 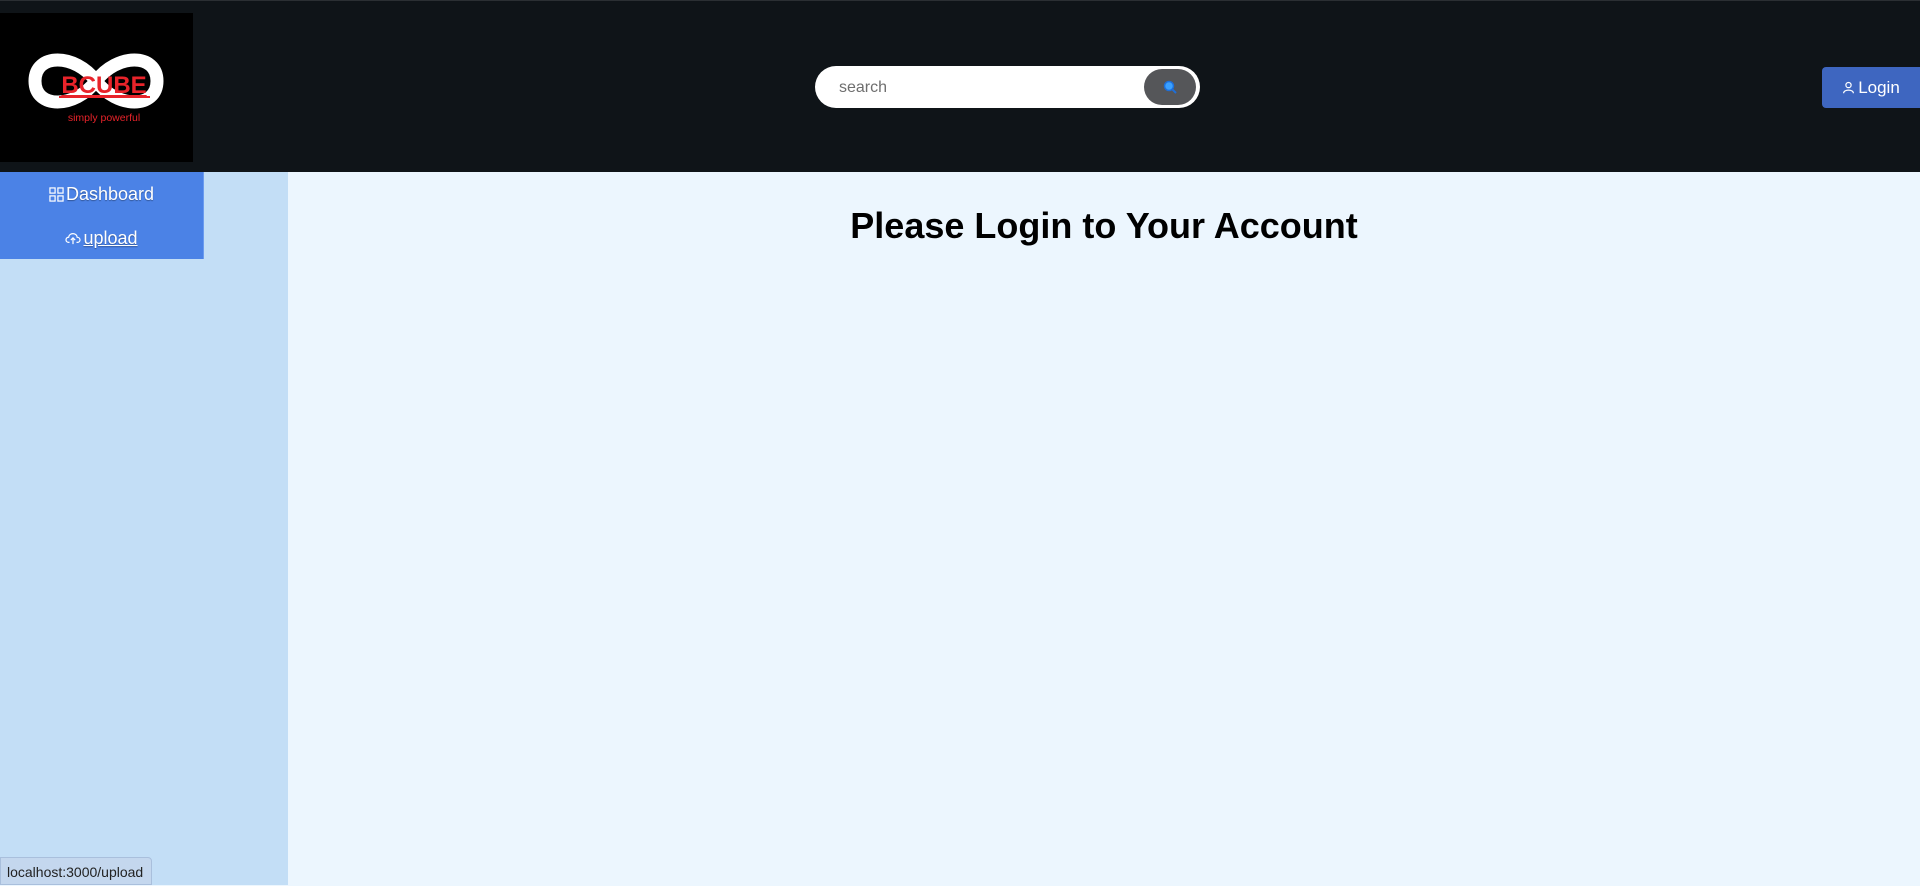 What do you see at coordinates (144, 528) in the screenshot?
I see `sidebar: Dashboard upload` at bounding box center [144, 528].